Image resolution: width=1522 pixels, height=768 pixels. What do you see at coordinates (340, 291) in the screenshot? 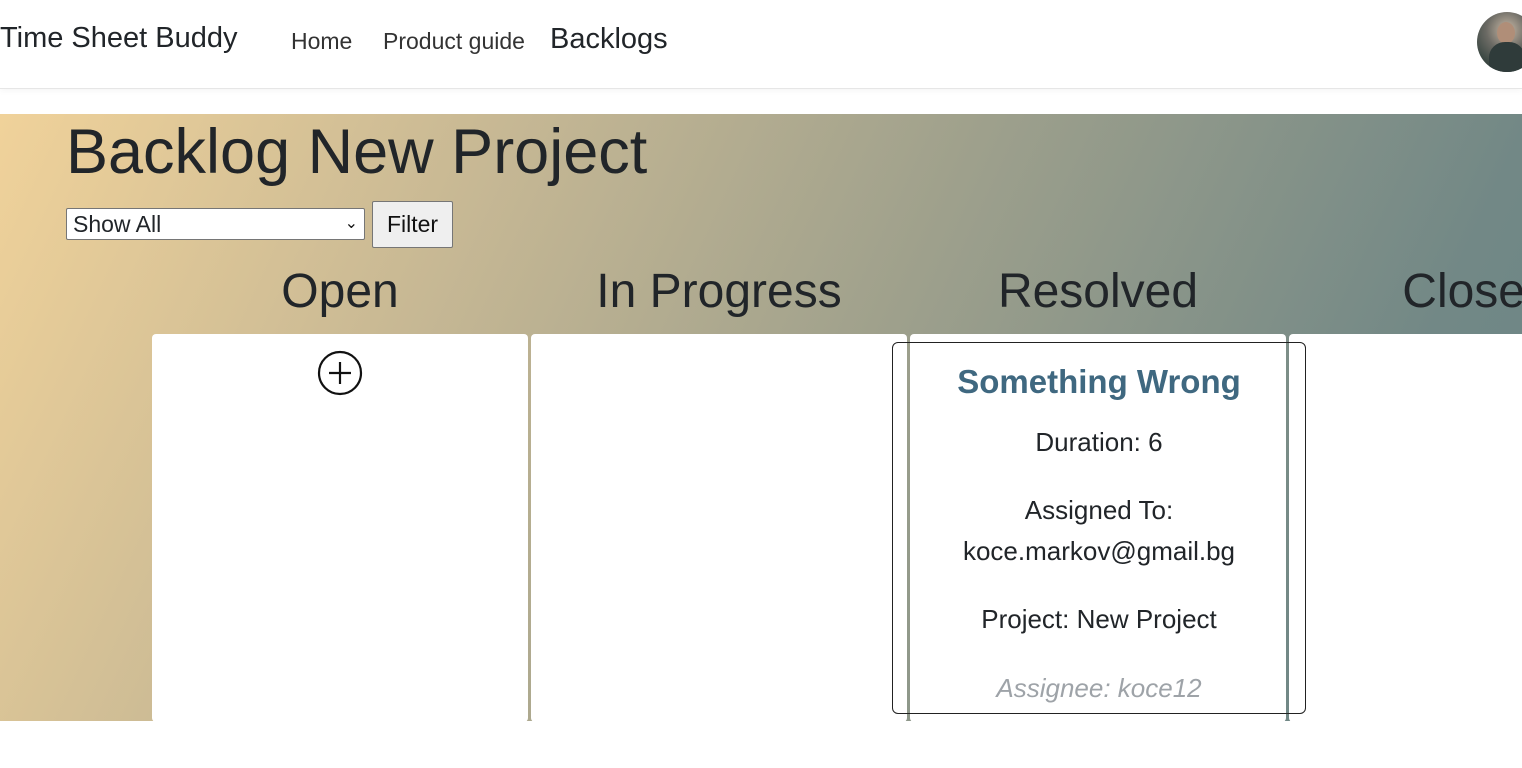
I see `column-header-open: Open` at bounding box center [340, 291].